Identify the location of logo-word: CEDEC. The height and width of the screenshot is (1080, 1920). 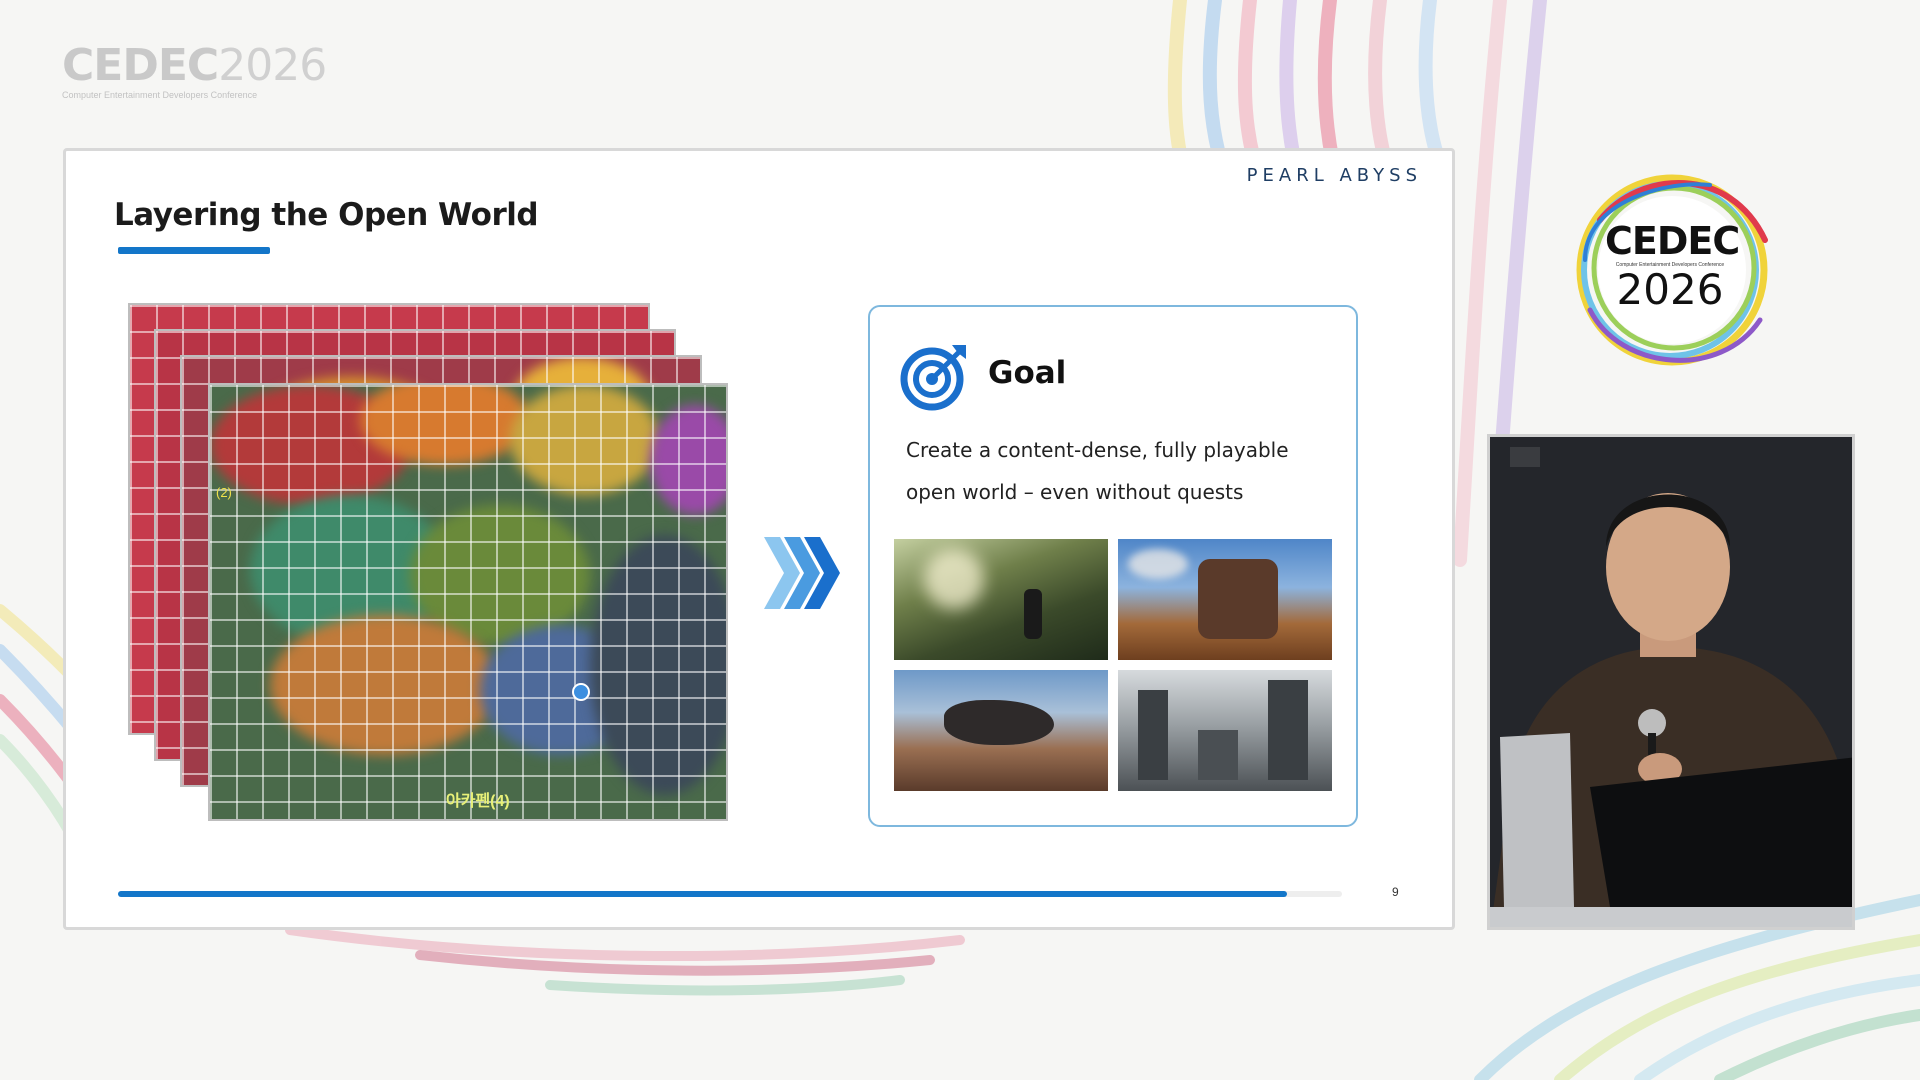
(140, 65).